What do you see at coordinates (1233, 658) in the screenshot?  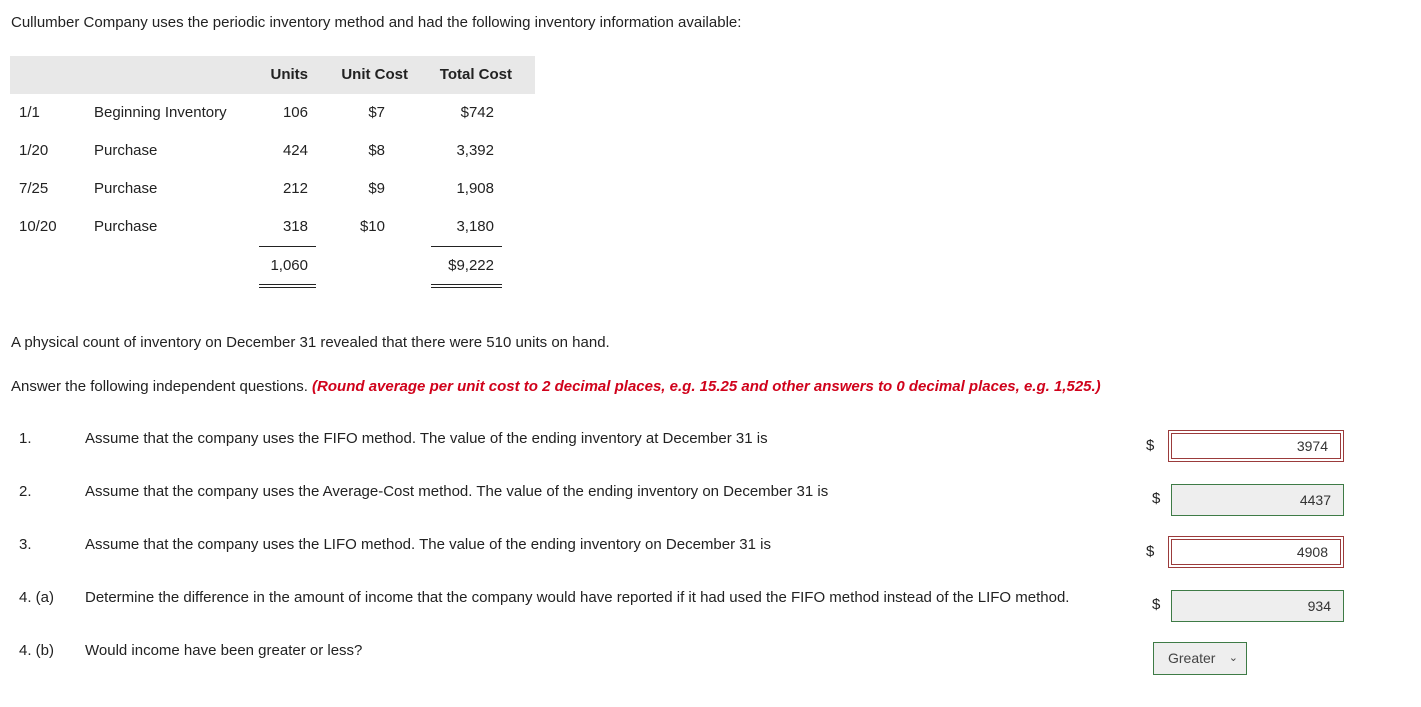 I see `chevron-down-icon: ⌄` at bounding box center [1233, 658].